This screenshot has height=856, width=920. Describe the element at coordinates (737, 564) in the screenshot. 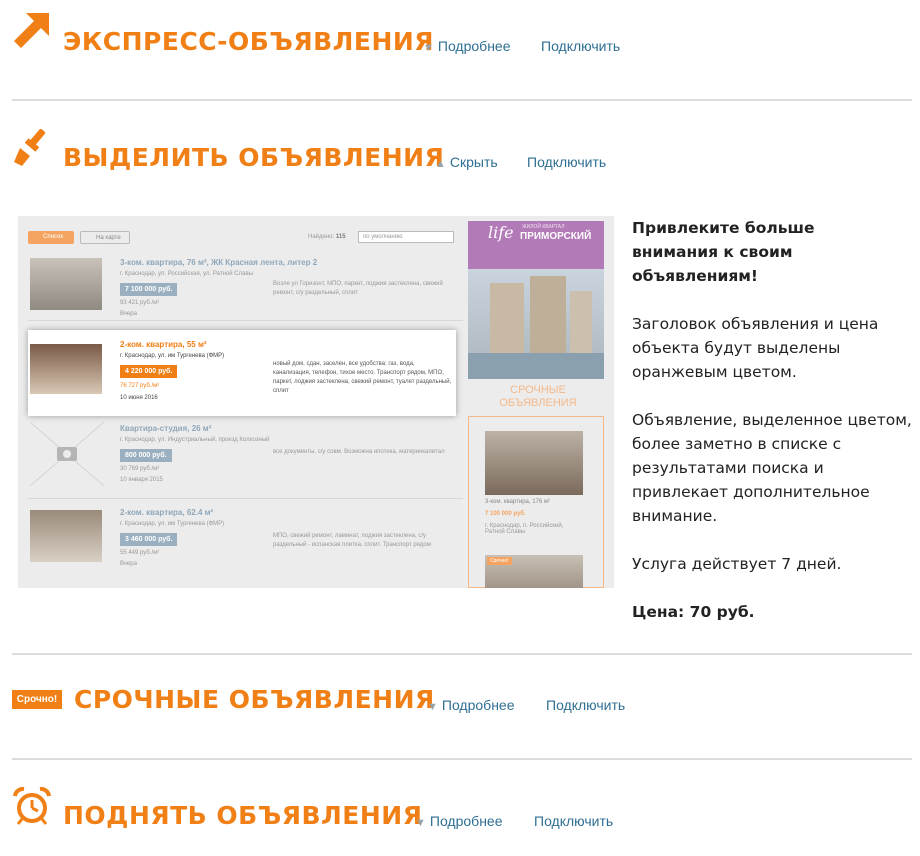

I see `highlight-duration: Услуга действует 7 дней.` at that location.